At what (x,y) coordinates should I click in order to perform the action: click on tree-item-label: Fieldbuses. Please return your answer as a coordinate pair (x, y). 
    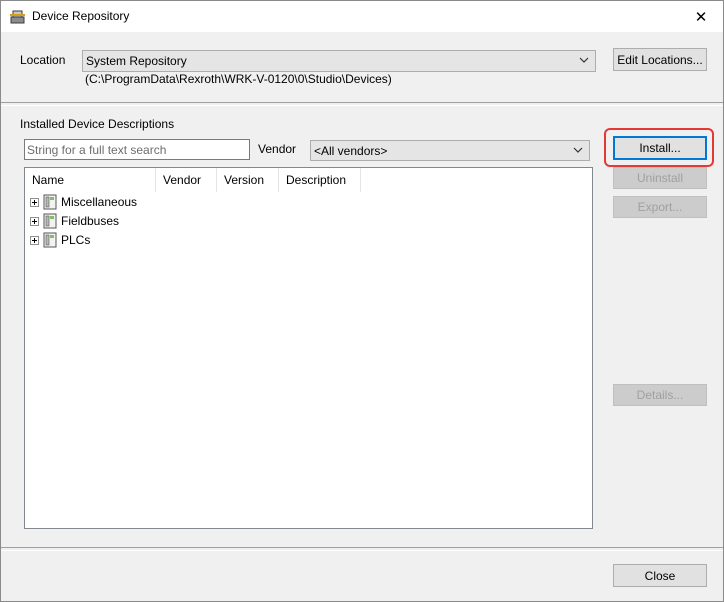
    Looking at the image, I should click on (90, 221).